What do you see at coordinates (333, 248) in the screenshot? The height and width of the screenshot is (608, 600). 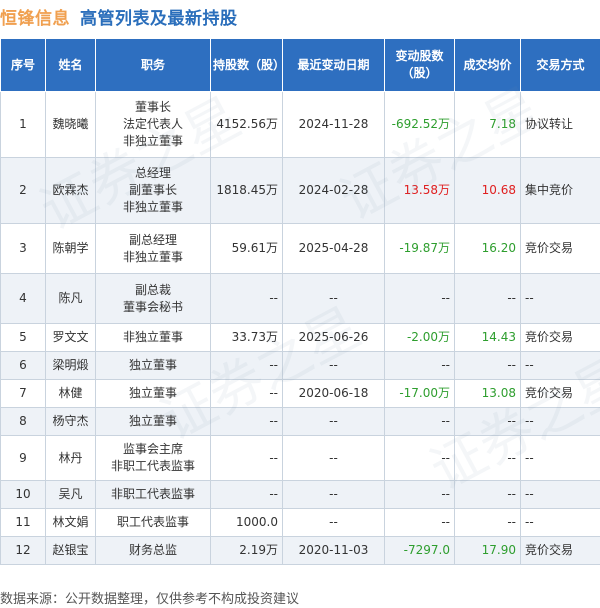 I see `cell-date: 2025-04-28` at bounding box center [333, 248].